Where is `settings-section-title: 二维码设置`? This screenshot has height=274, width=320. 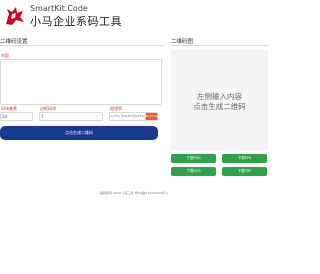 settings-section-title: 二维码设置 is located at coordinates (14, 42).